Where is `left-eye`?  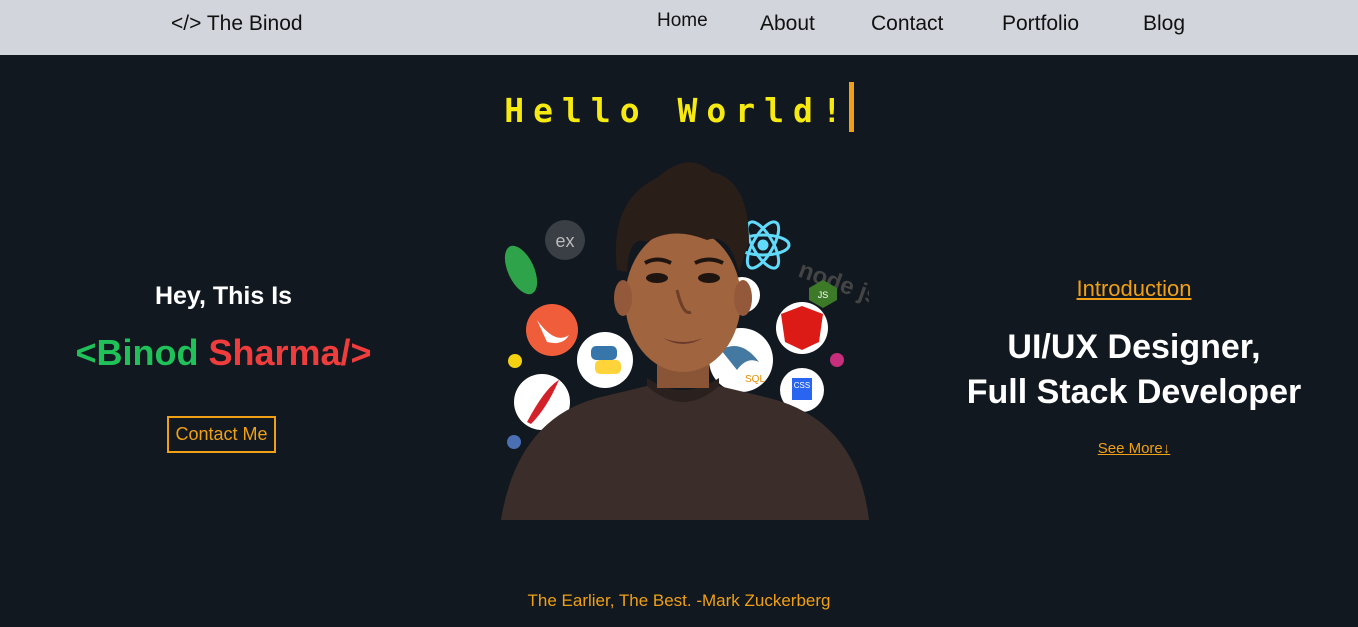
left-eye is located at coordinates (657, 278).